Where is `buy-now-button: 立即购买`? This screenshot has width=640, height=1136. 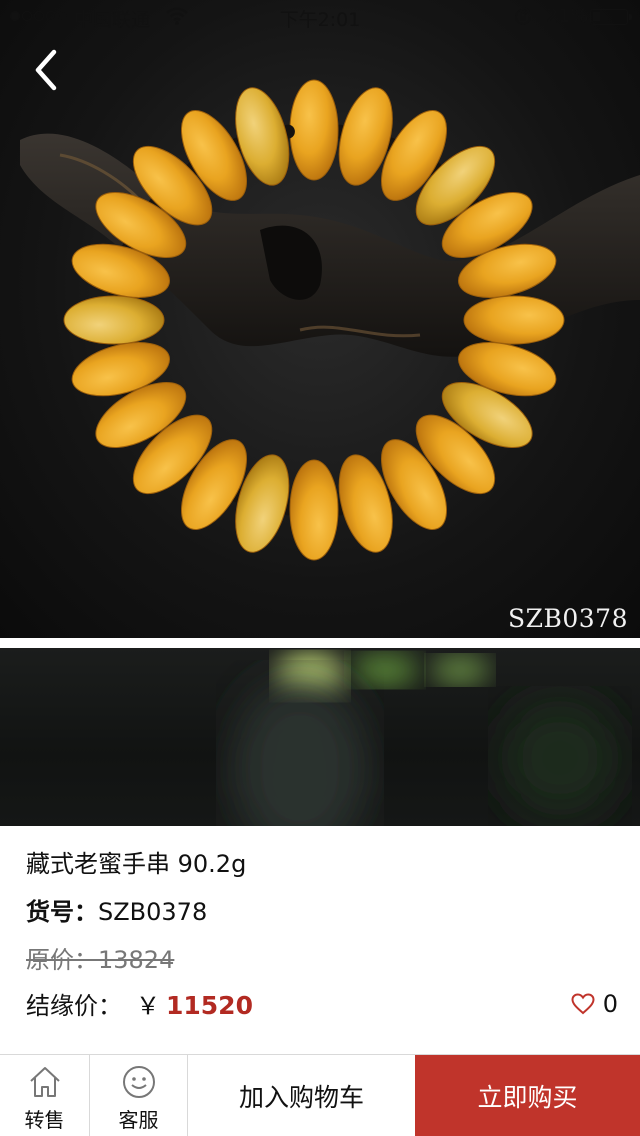 buy-now-button: 立即购买 is located at coordinates (527, 1095).